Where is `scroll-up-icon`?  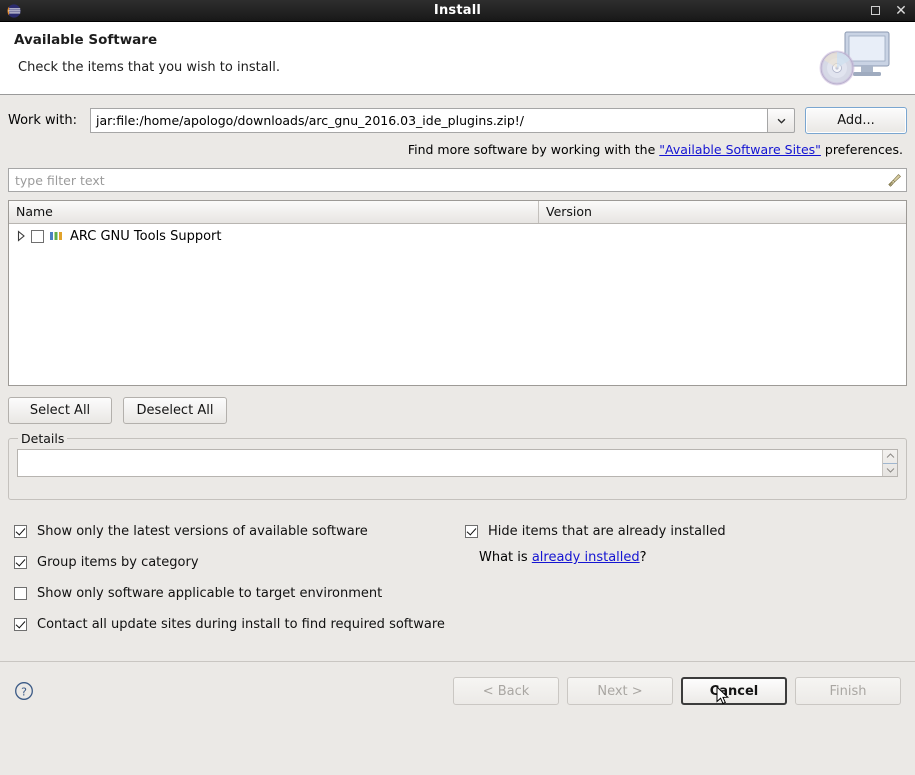 scroll-up-icon is located at coordinates (890, 457).